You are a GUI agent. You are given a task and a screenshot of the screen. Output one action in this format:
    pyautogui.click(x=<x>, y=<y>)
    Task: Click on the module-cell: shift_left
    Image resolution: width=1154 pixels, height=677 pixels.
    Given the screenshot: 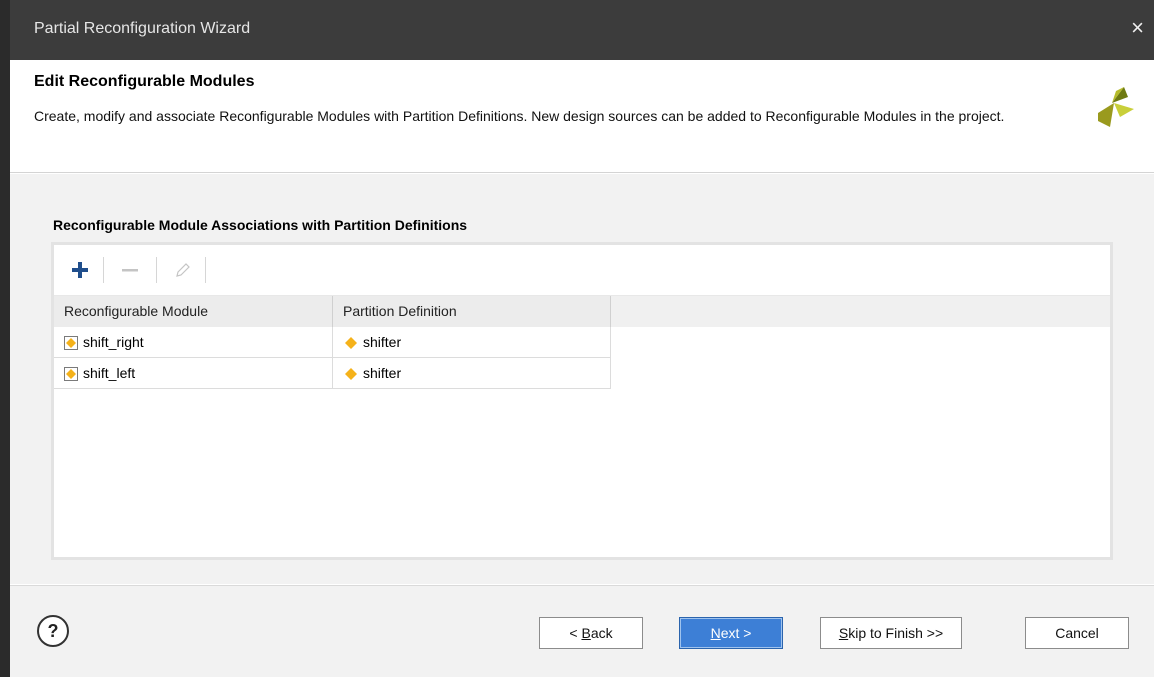 What is the action you would take?
    pyautogui.click(x=193, y=373)
    